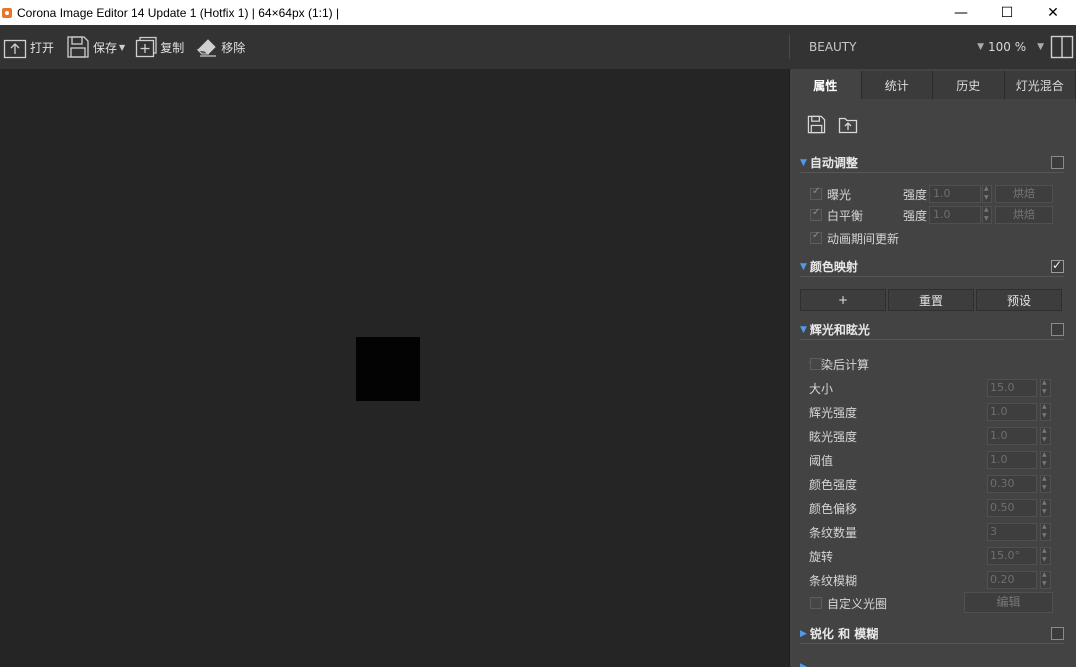  What do you see at coordinates (42, 47) in the screenshot?
I see `open-label: 打开` at bounding box center [42, 47].